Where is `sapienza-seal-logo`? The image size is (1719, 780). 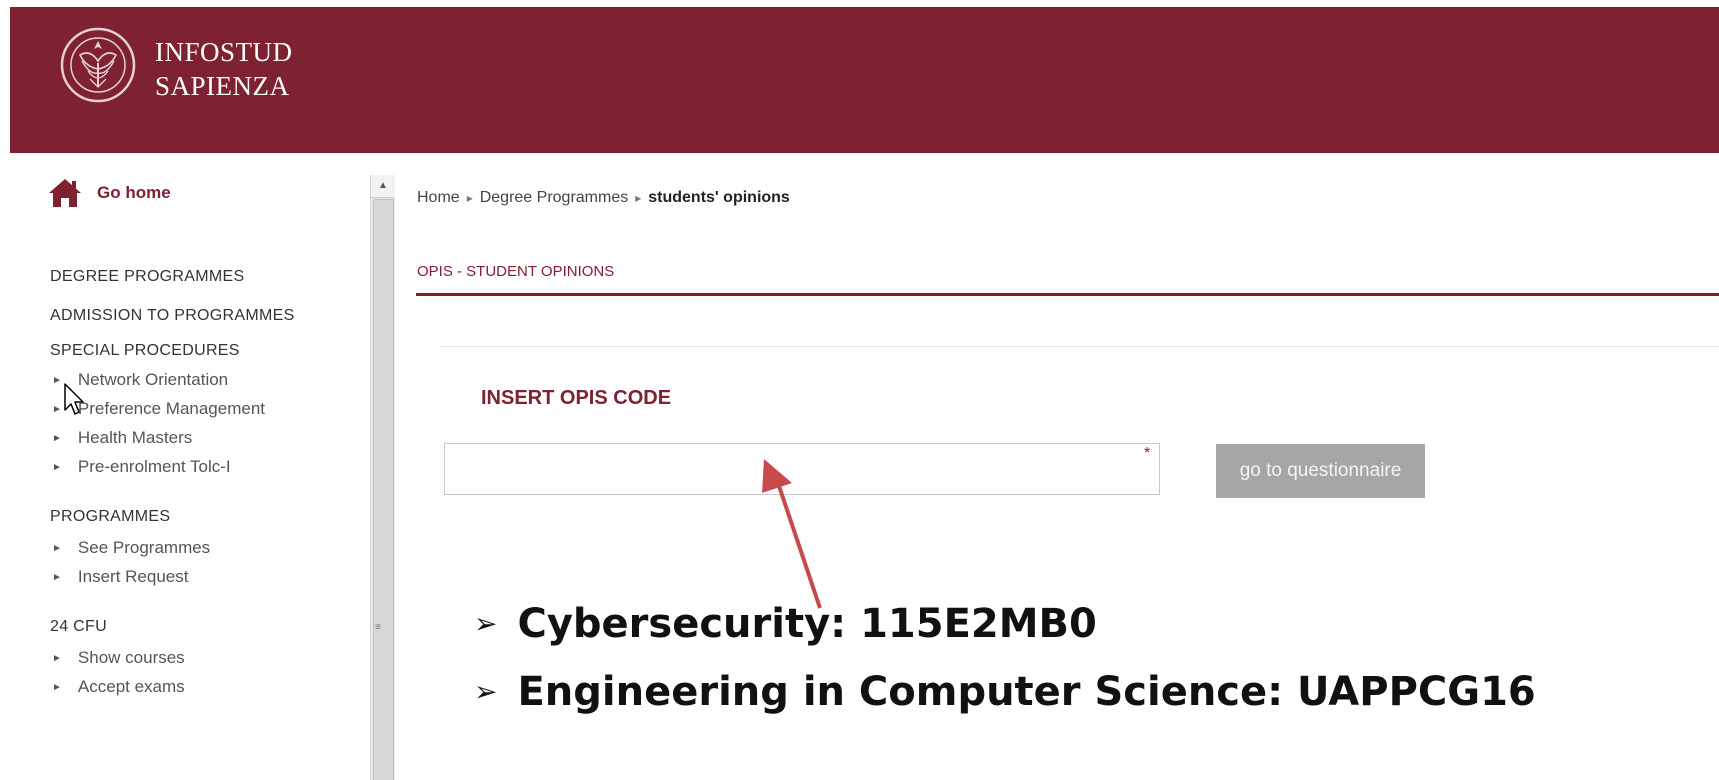 sapienza-seal-logo is located at coordinates (98, 65).